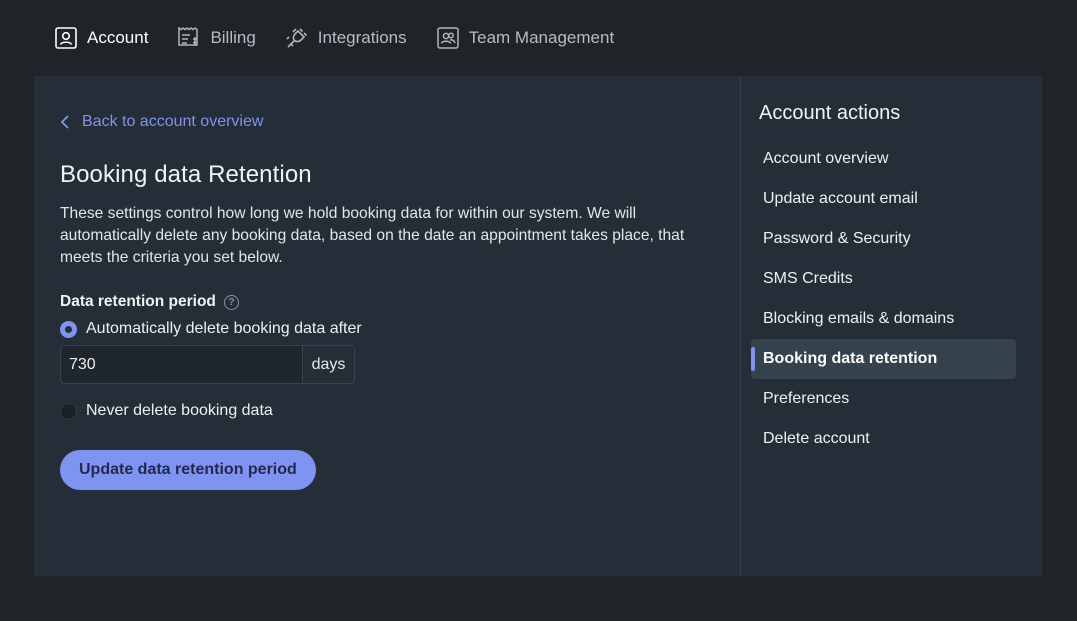  Describe the element at coordinates (883, 199) in the screenshot. I see `sidebar-item-update-account-email: Update account email` at that location.